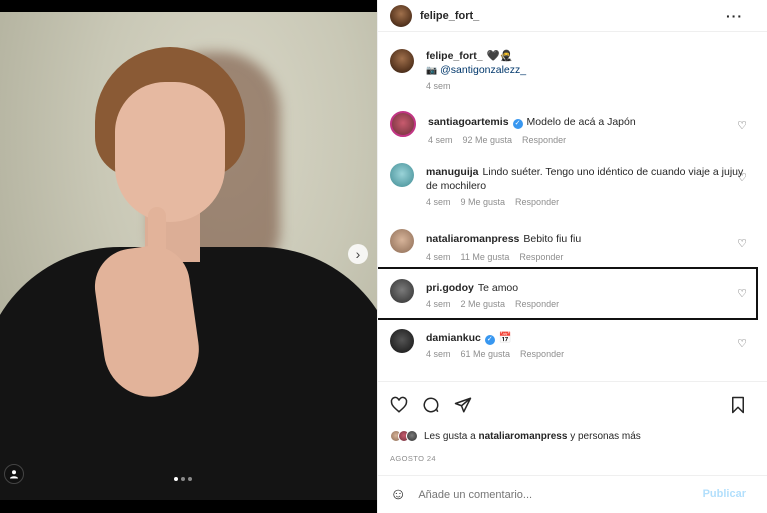 The height and width of the screenshot is (513, 767). I want to click on save-bookmark-icon, so click(738, 406).